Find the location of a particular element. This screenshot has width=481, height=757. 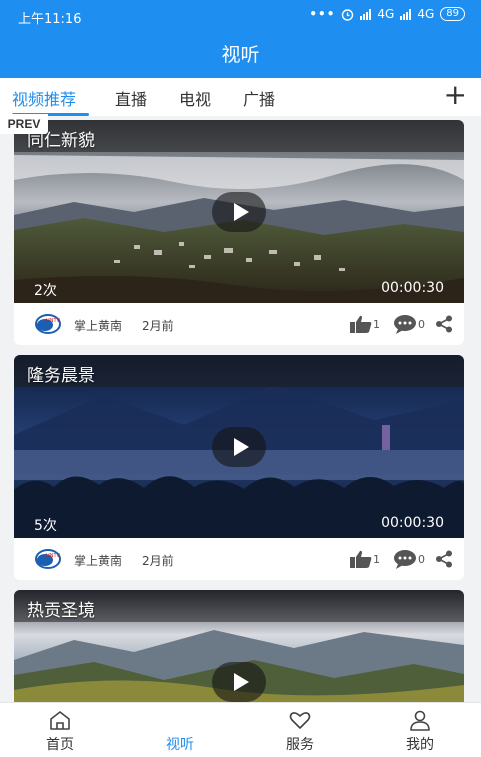

heart-icon is located at coordinates (300, 720).